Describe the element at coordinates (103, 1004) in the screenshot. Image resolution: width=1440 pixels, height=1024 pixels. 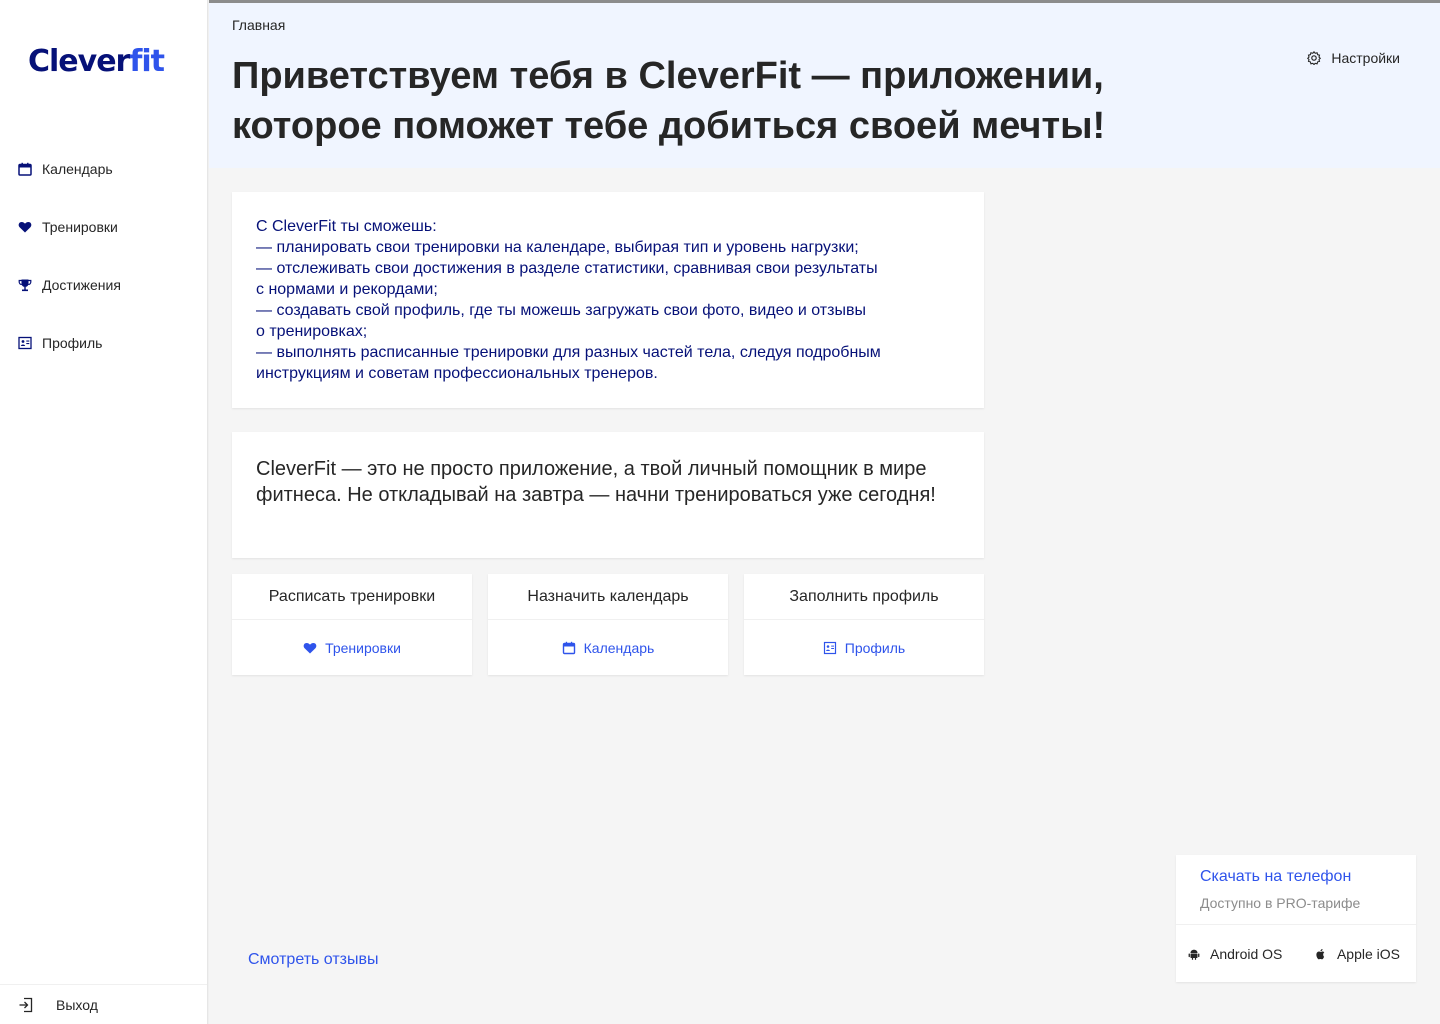
I see `logout-button: Выход` at that location.